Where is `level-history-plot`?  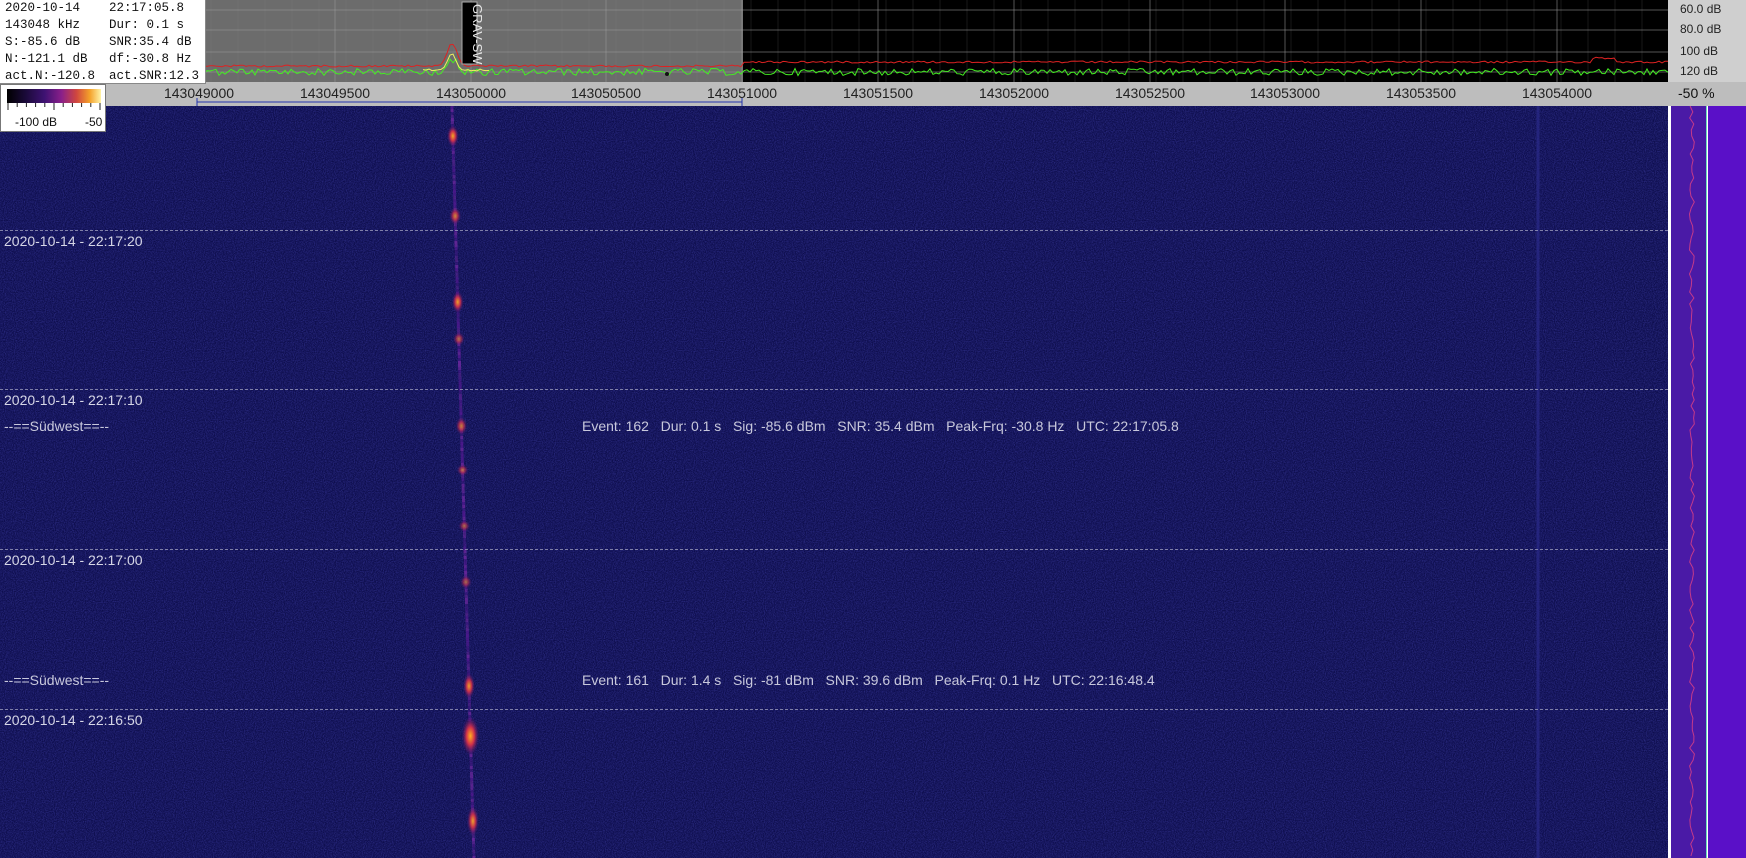 level-history-plot is located at coordinates (1691, 481).